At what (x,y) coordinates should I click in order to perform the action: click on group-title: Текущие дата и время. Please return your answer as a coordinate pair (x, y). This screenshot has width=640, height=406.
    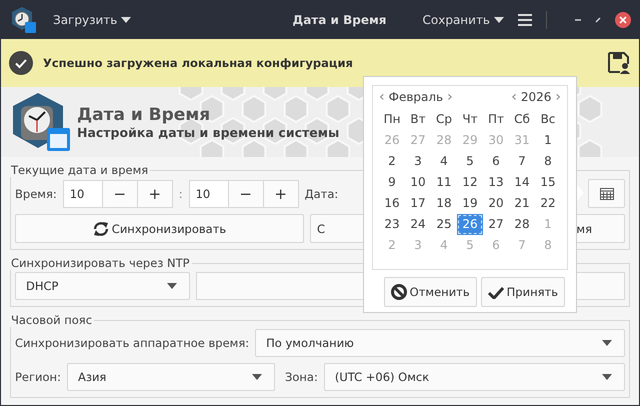
    Looking at the image, I should click on (80, 170).